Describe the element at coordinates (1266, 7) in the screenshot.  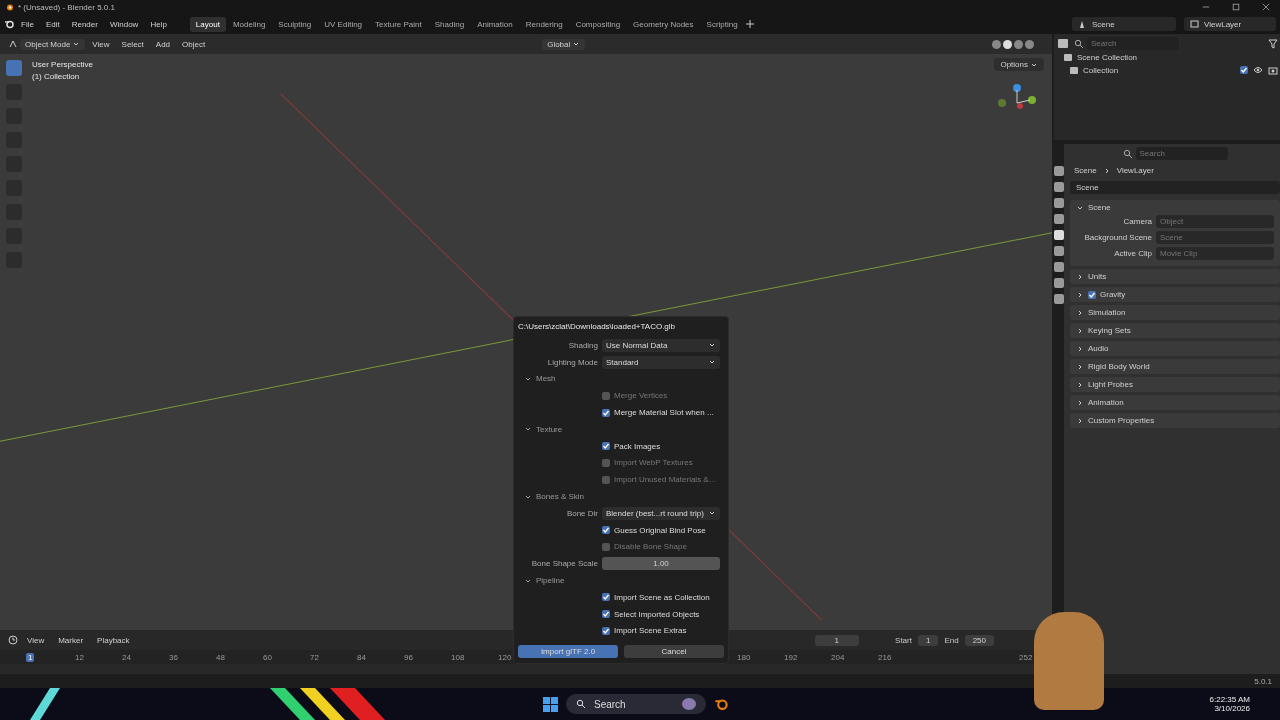
I see `close-icon` at that location.